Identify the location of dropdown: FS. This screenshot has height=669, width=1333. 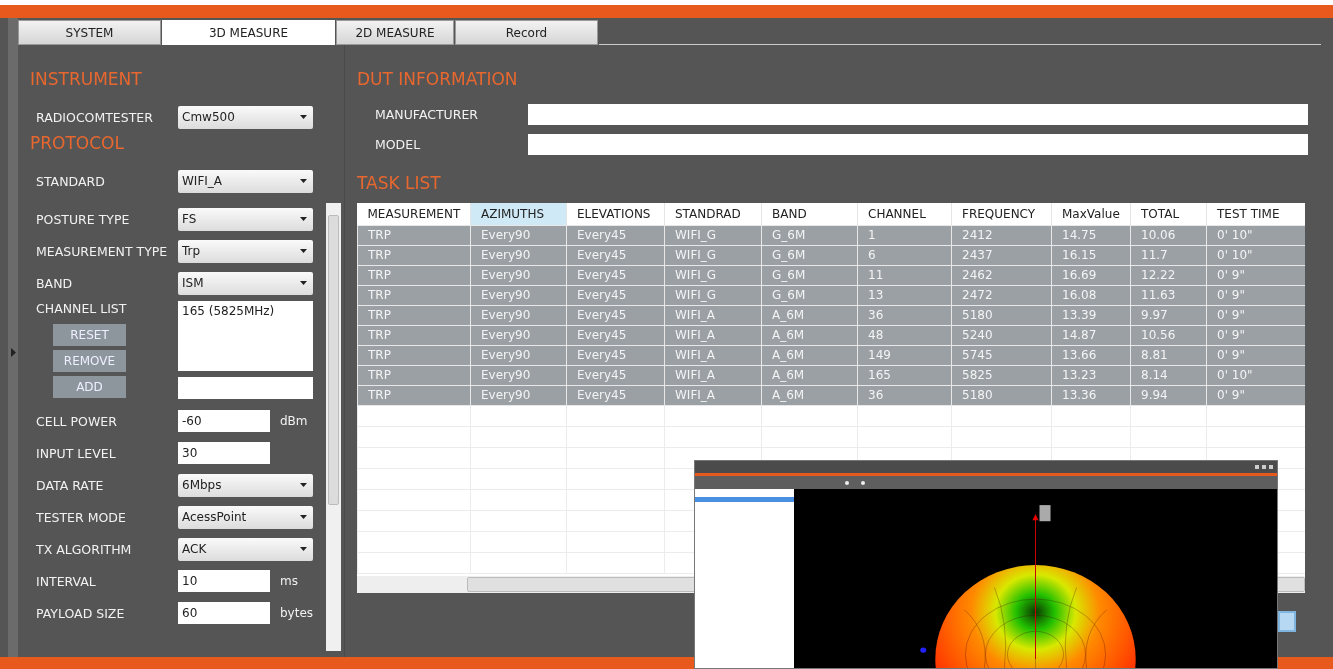
(245, 219).